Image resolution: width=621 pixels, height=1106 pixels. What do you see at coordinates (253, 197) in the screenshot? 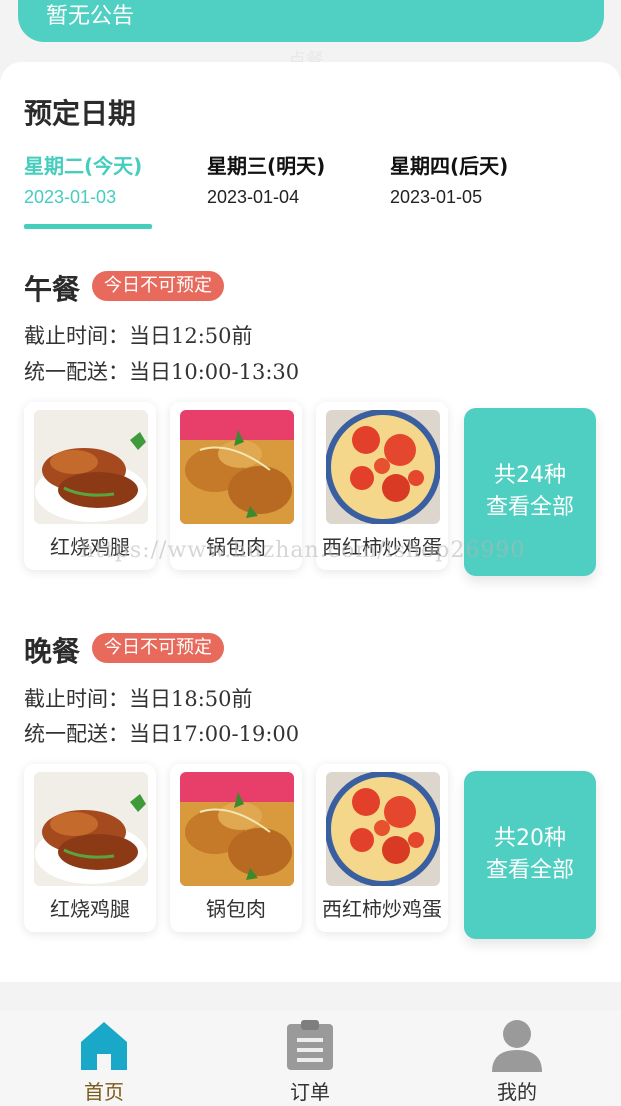
I see `tab-date-label: 2023-01-04` at bounding box center [253, 197].